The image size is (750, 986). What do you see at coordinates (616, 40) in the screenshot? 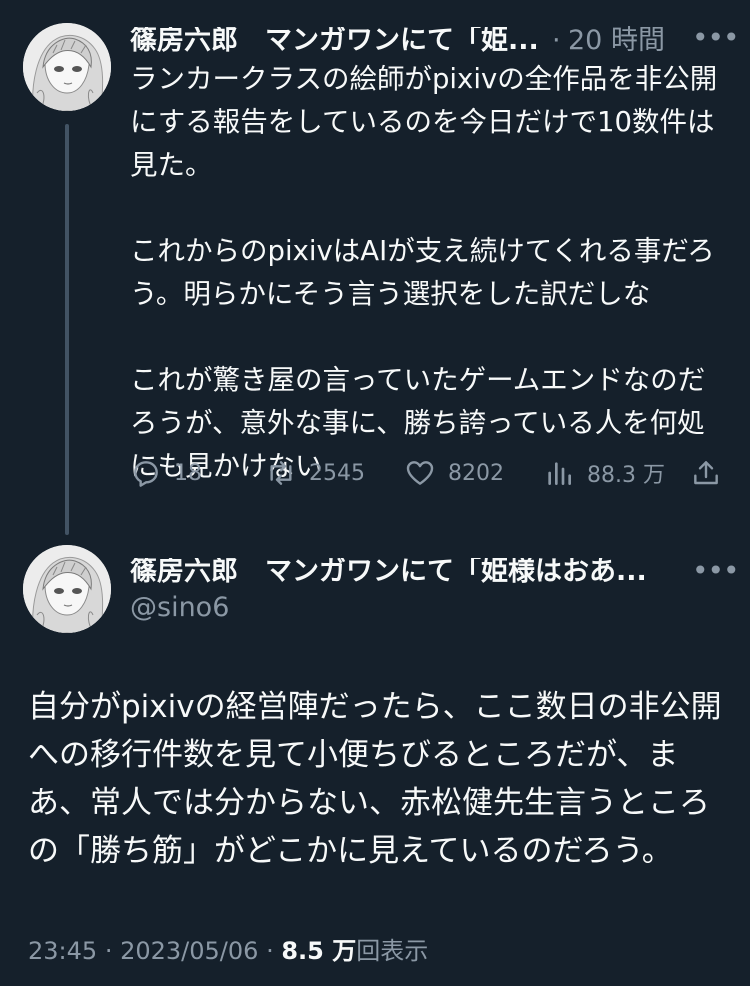
I see `reply-timestamp: 20 時間` at bounding box center [616, 40].